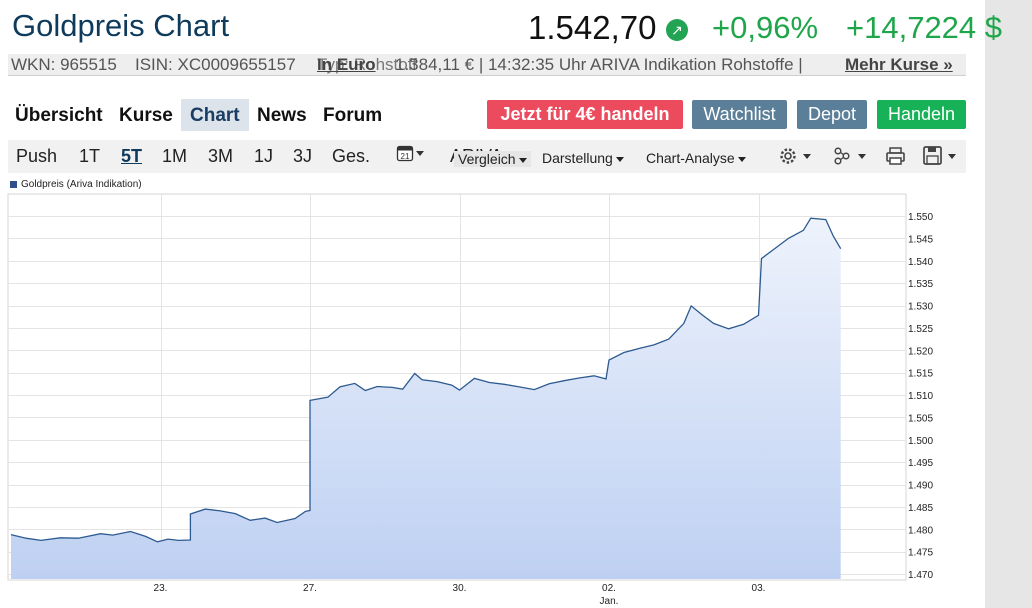 The height and width of the screenshot is (608, 1032). I want to click on y-tick-label: 1.490, so click(920, 486).